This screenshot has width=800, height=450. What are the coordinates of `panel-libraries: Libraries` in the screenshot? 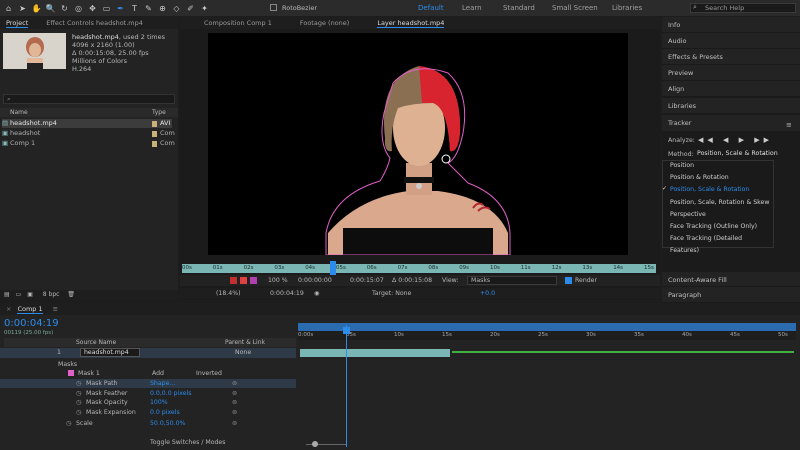 It's located at (731, 106).